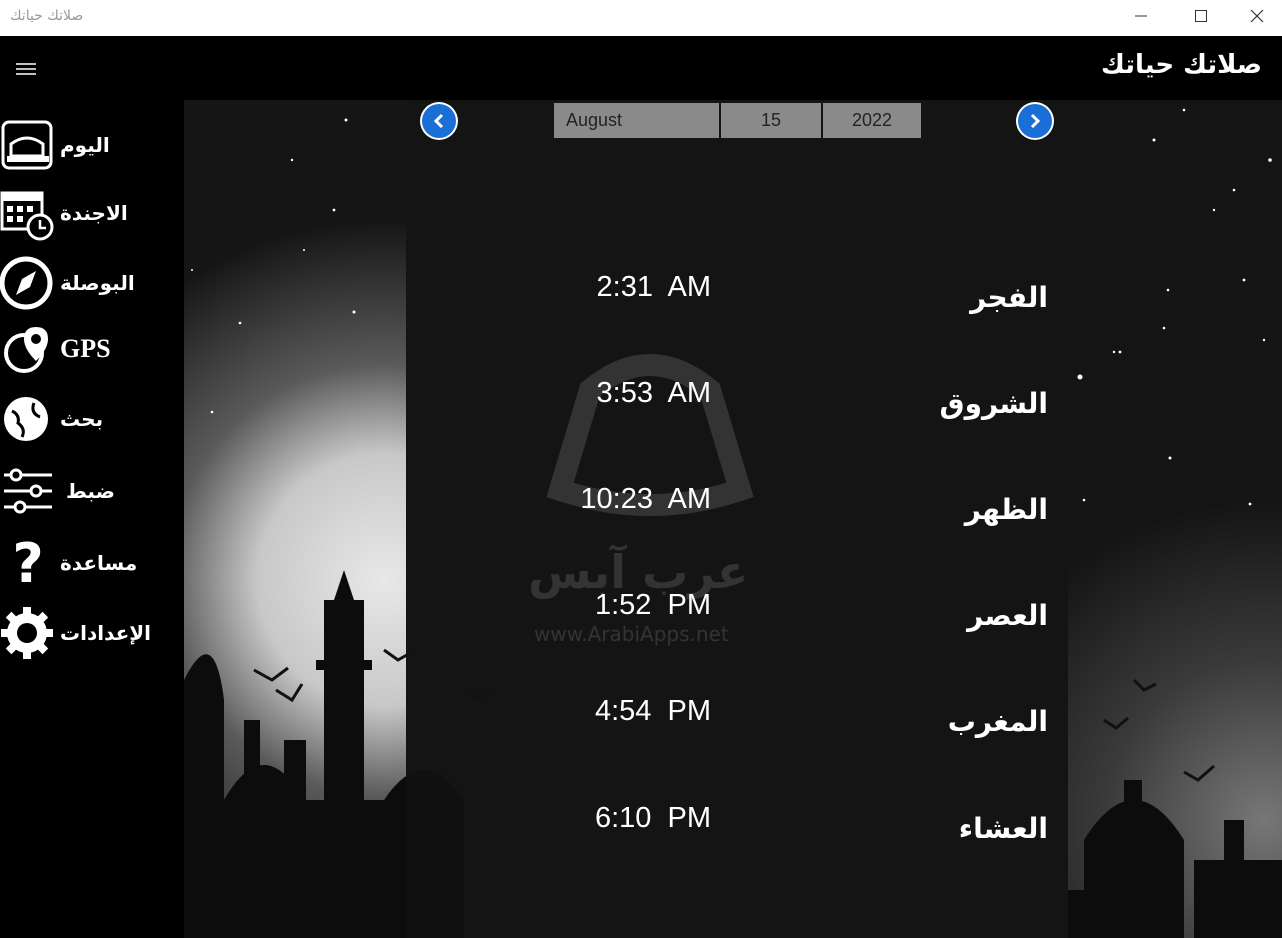 This screenshot has height=938, width=1282. I want to click on globe-search-icon, so click(28, 419).